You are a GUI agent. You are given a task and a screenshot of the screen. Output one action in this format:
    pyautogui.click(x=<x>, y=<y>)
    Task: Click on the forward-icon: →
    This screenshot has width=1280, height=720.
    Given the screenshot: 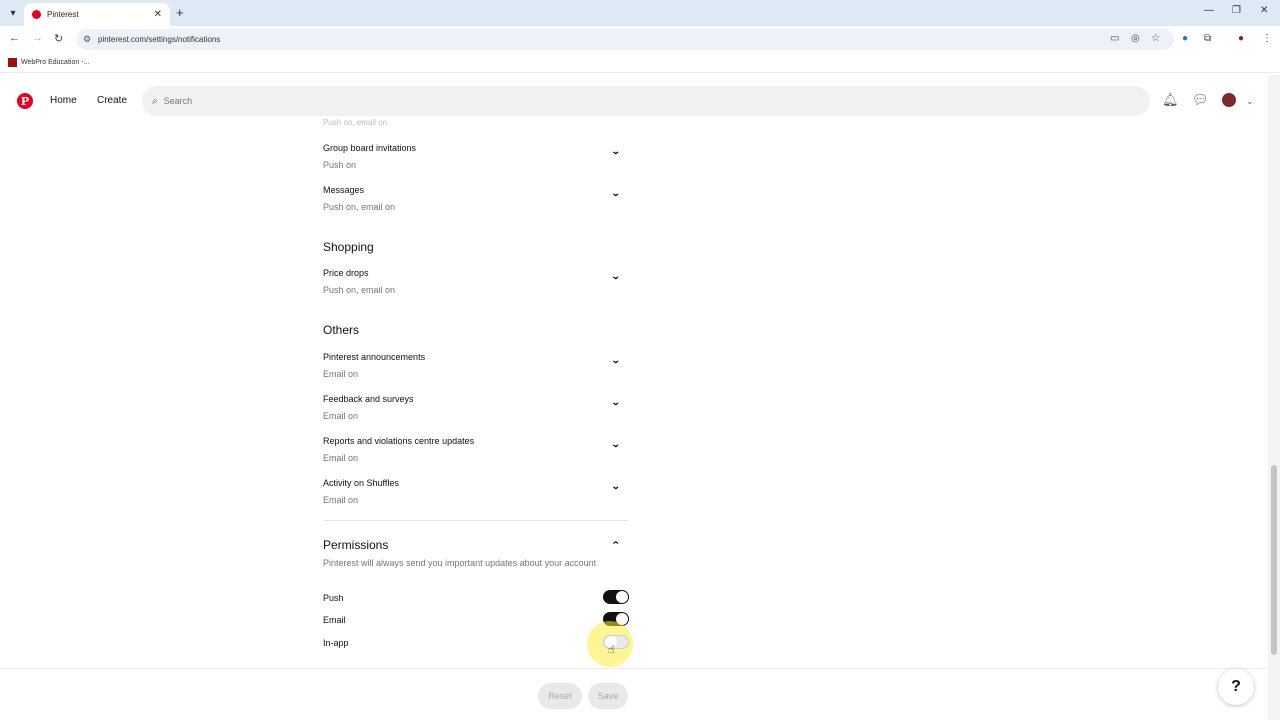 What is the action you would take?
    pyautogui.click(x=37, y=38)
    